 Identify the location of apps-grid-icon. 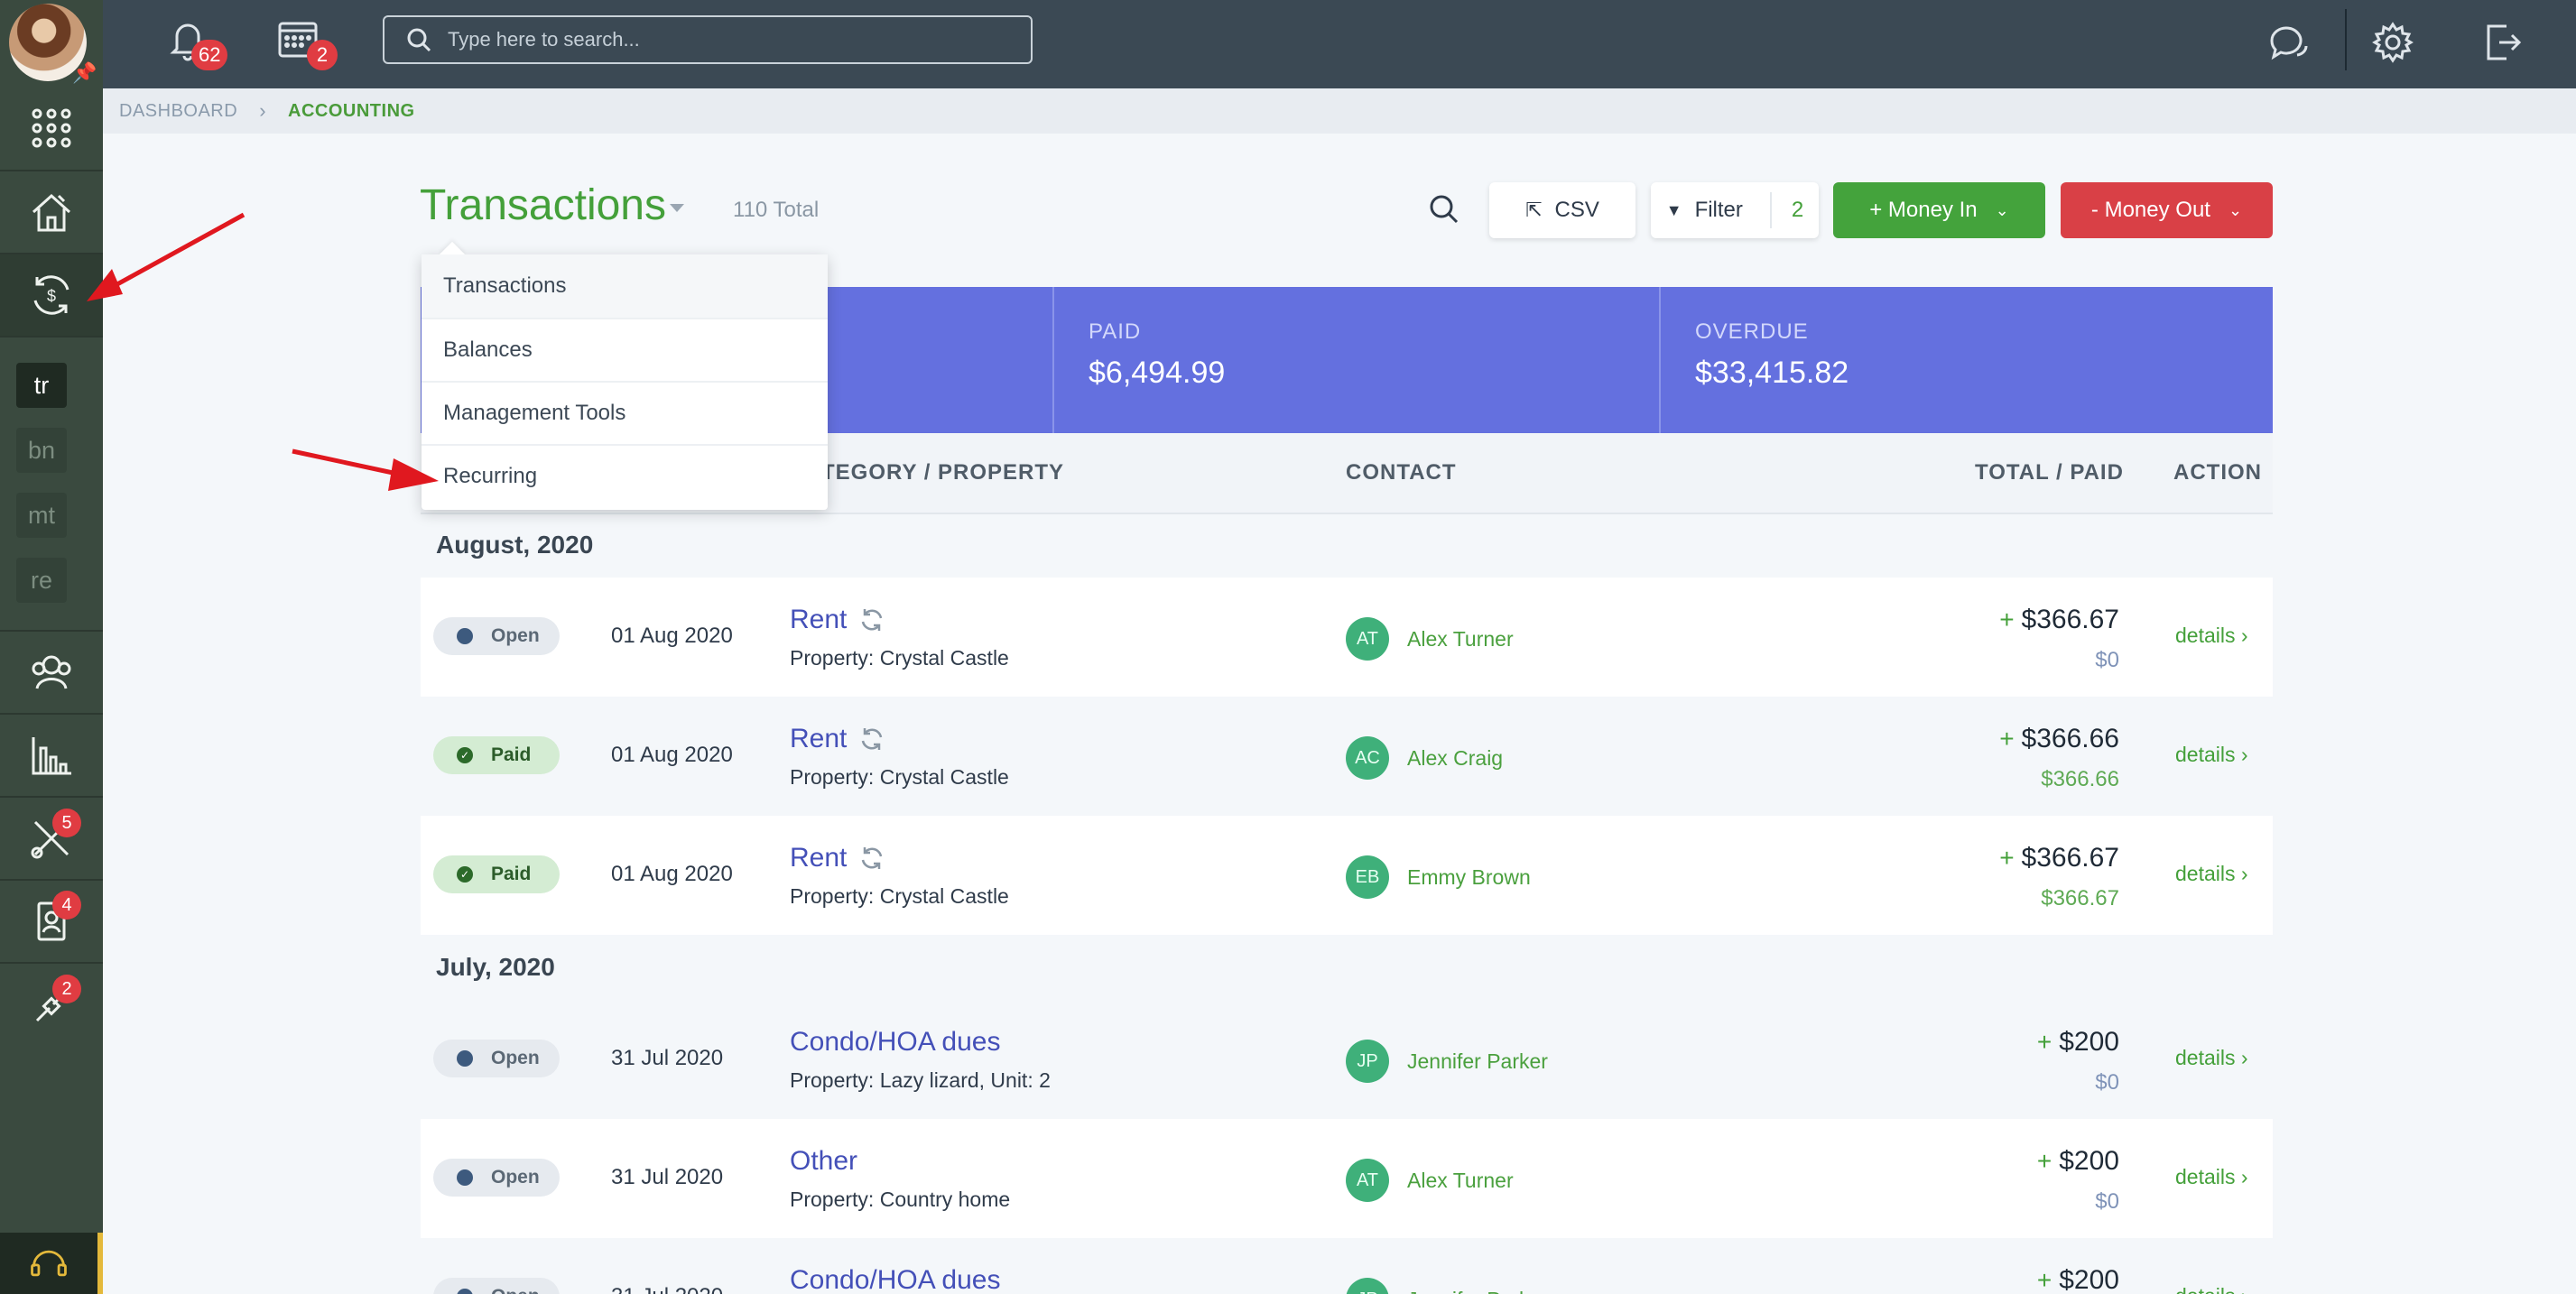
(51, 128).